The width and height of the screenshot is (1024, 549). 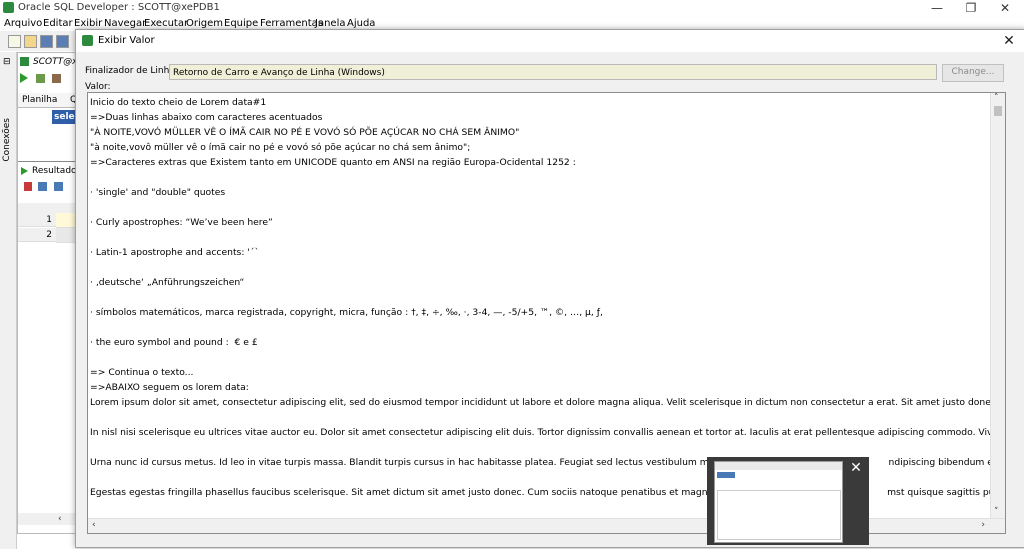 I want to click on value-line: · Curly apostrophes: “We’ve been here”, so click(x=181, y=222).